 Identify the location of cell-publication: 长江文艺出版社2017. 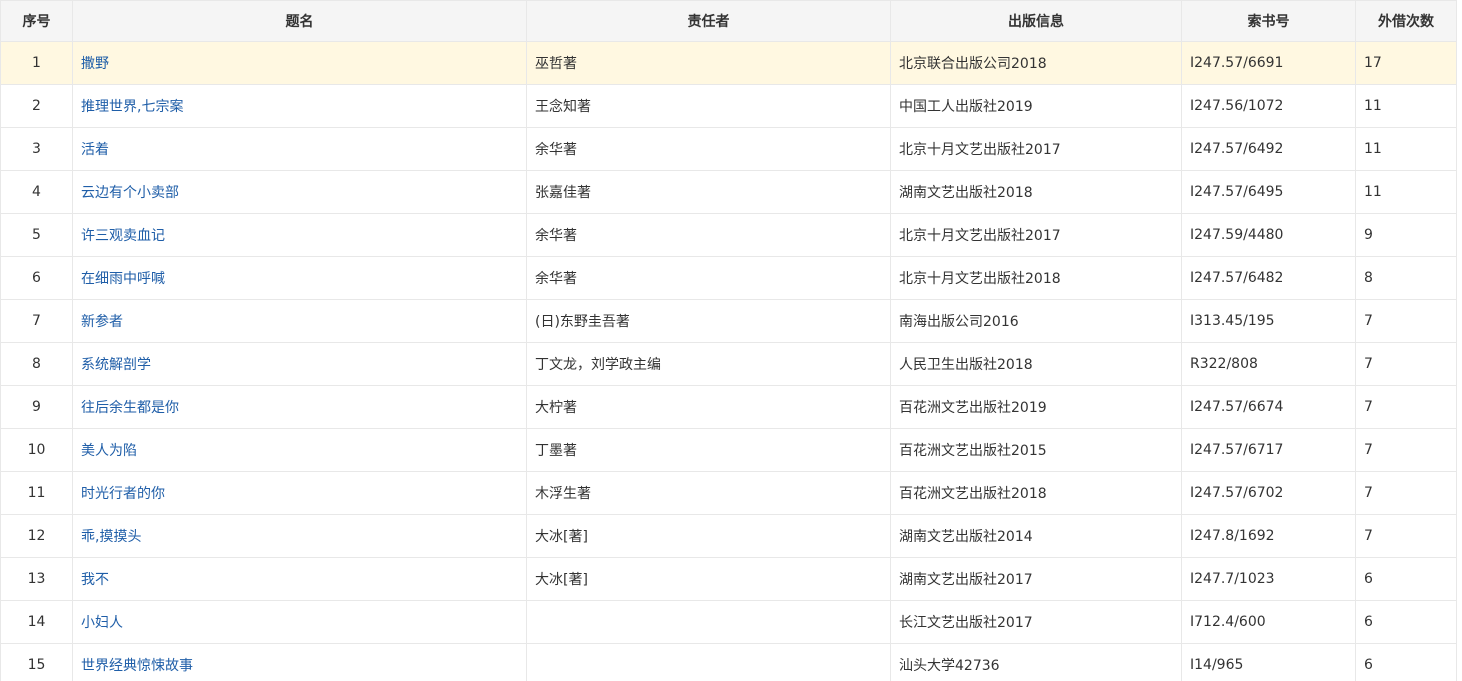
(1036, 622).